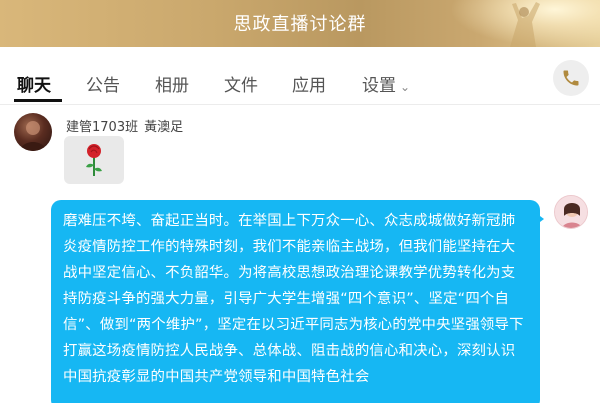 The height and width of the screenshot is (403, 600). What do you see at coordinates (172, 83) in the screenshot?
I see `tab-album: 相册` at bounding box center [172, 83].